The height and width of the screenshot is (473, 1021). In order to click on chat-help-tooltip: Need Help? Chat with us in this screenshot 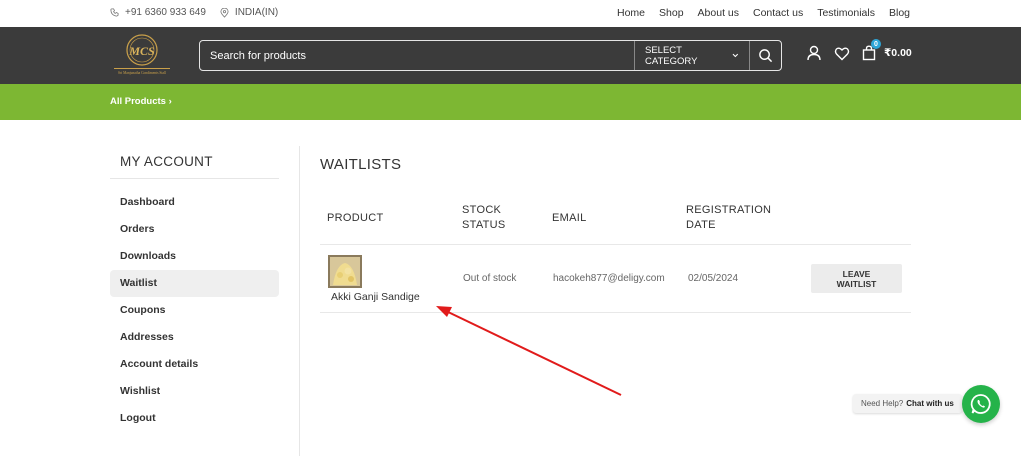, I will do `click(907, 403)`.